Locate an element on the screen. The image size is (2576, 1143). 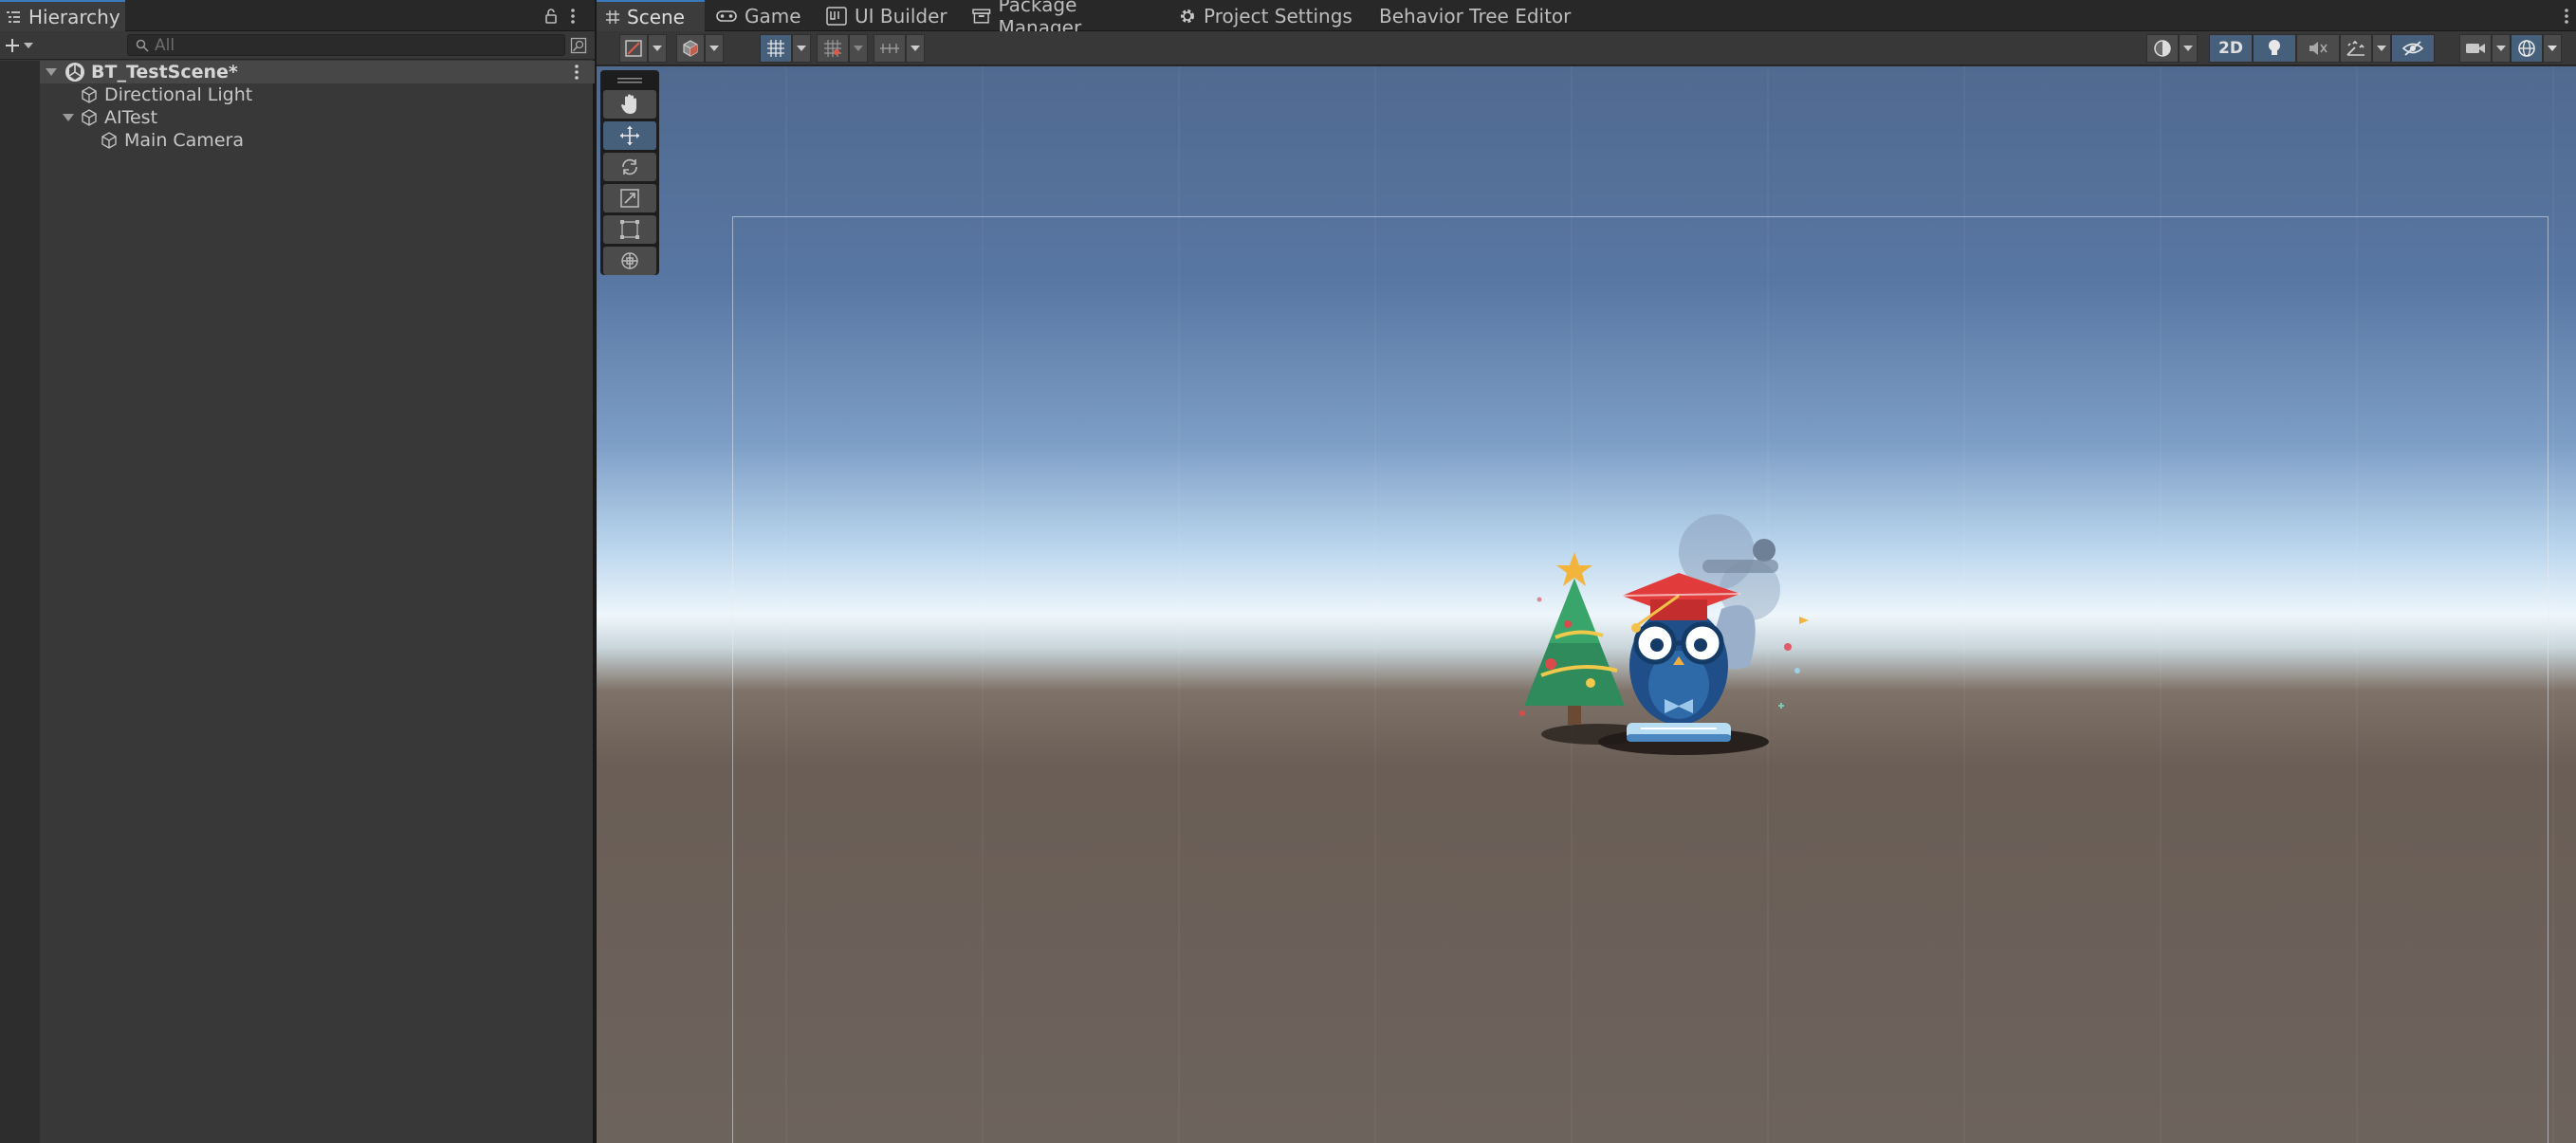
shading-mode-button is located at coordinates (2162, 48).